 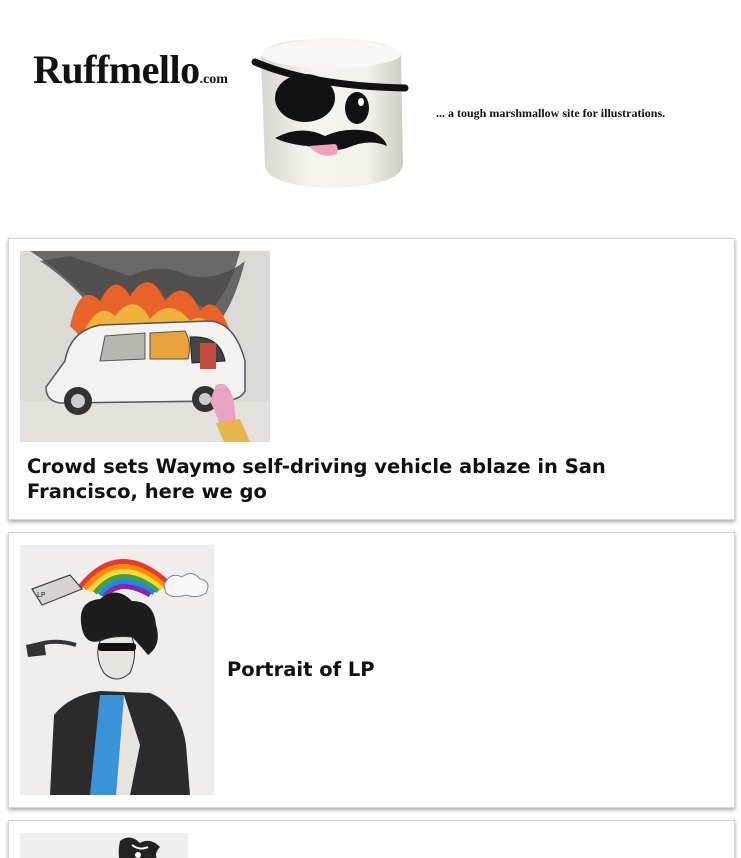 What do you see at coordinates (331, 113) in the screenshot?
I see `marshmallow-mascot-image` at bounding box center [331, 113].